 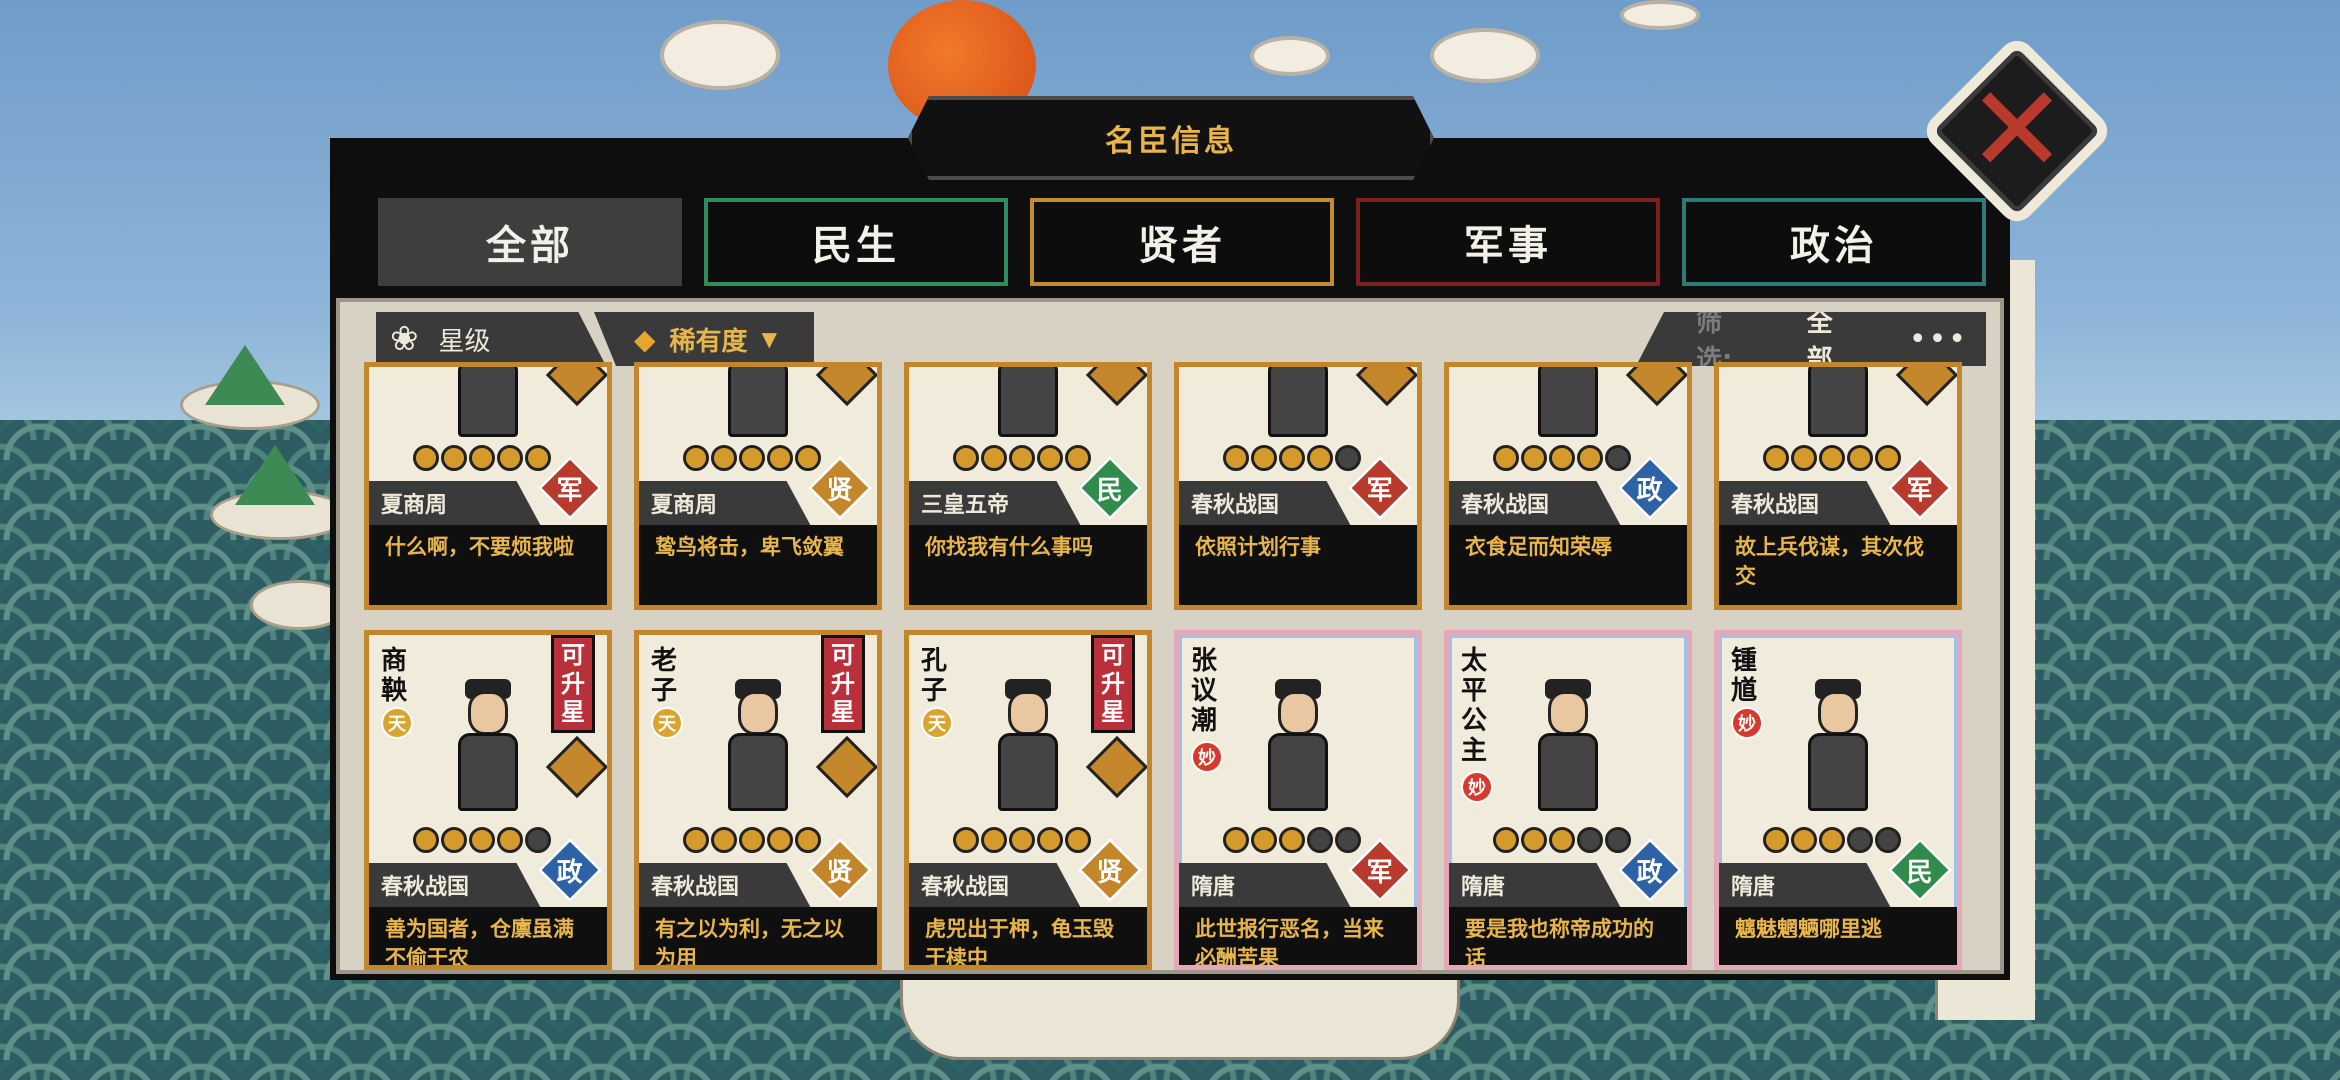 I want to click on minister-card: 夏商周贤鸷鸟将击，卑飞敛翼, so click(x=758, y=486).